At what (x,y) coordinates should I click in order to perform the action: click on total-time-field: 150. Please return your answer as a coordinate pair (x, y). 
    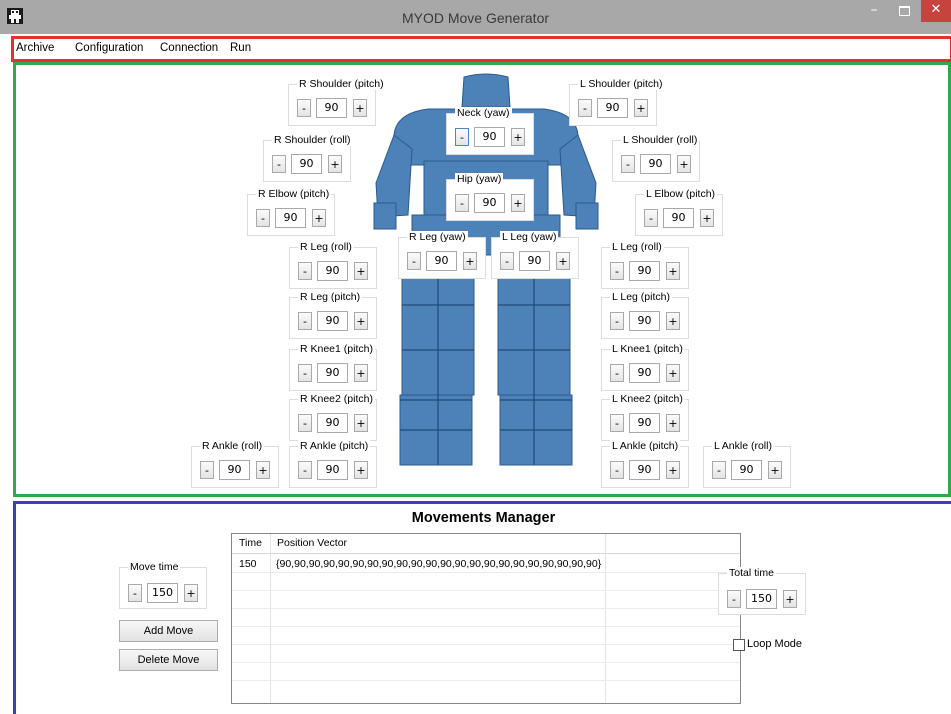
    Looking at the image, I should click on (761, 599).